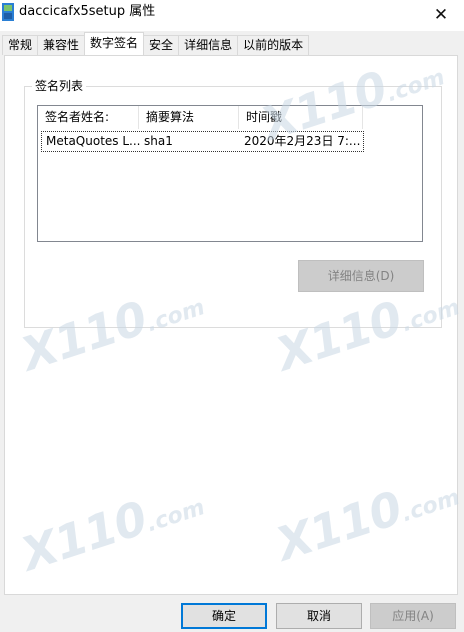 This screenshot has width=464, height=632. What do you see at coordinates (224, 616) in the screenshot?
I see `ok-button: 确定` at bounding box center [224, 616].